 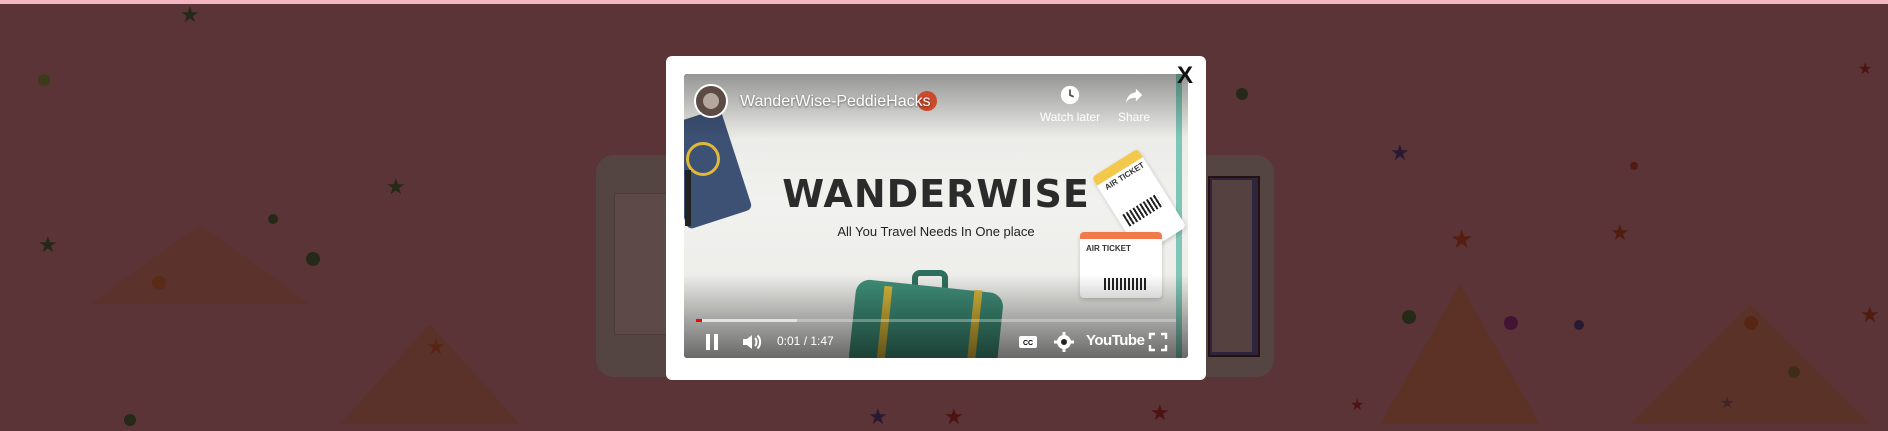 What do you see at coordinates (699, 320) in the screenshot?
I see `progress-played` at bounding box center [699, 320].